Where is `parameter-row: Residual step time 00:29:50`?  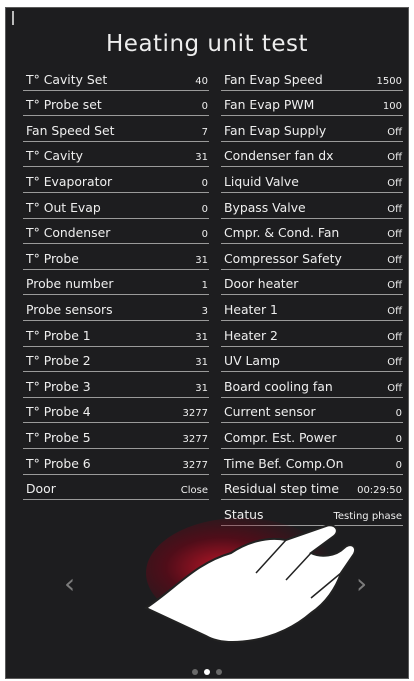 parameter-row: Residual step time 00:29:50 is located at coordinates (312, 488).